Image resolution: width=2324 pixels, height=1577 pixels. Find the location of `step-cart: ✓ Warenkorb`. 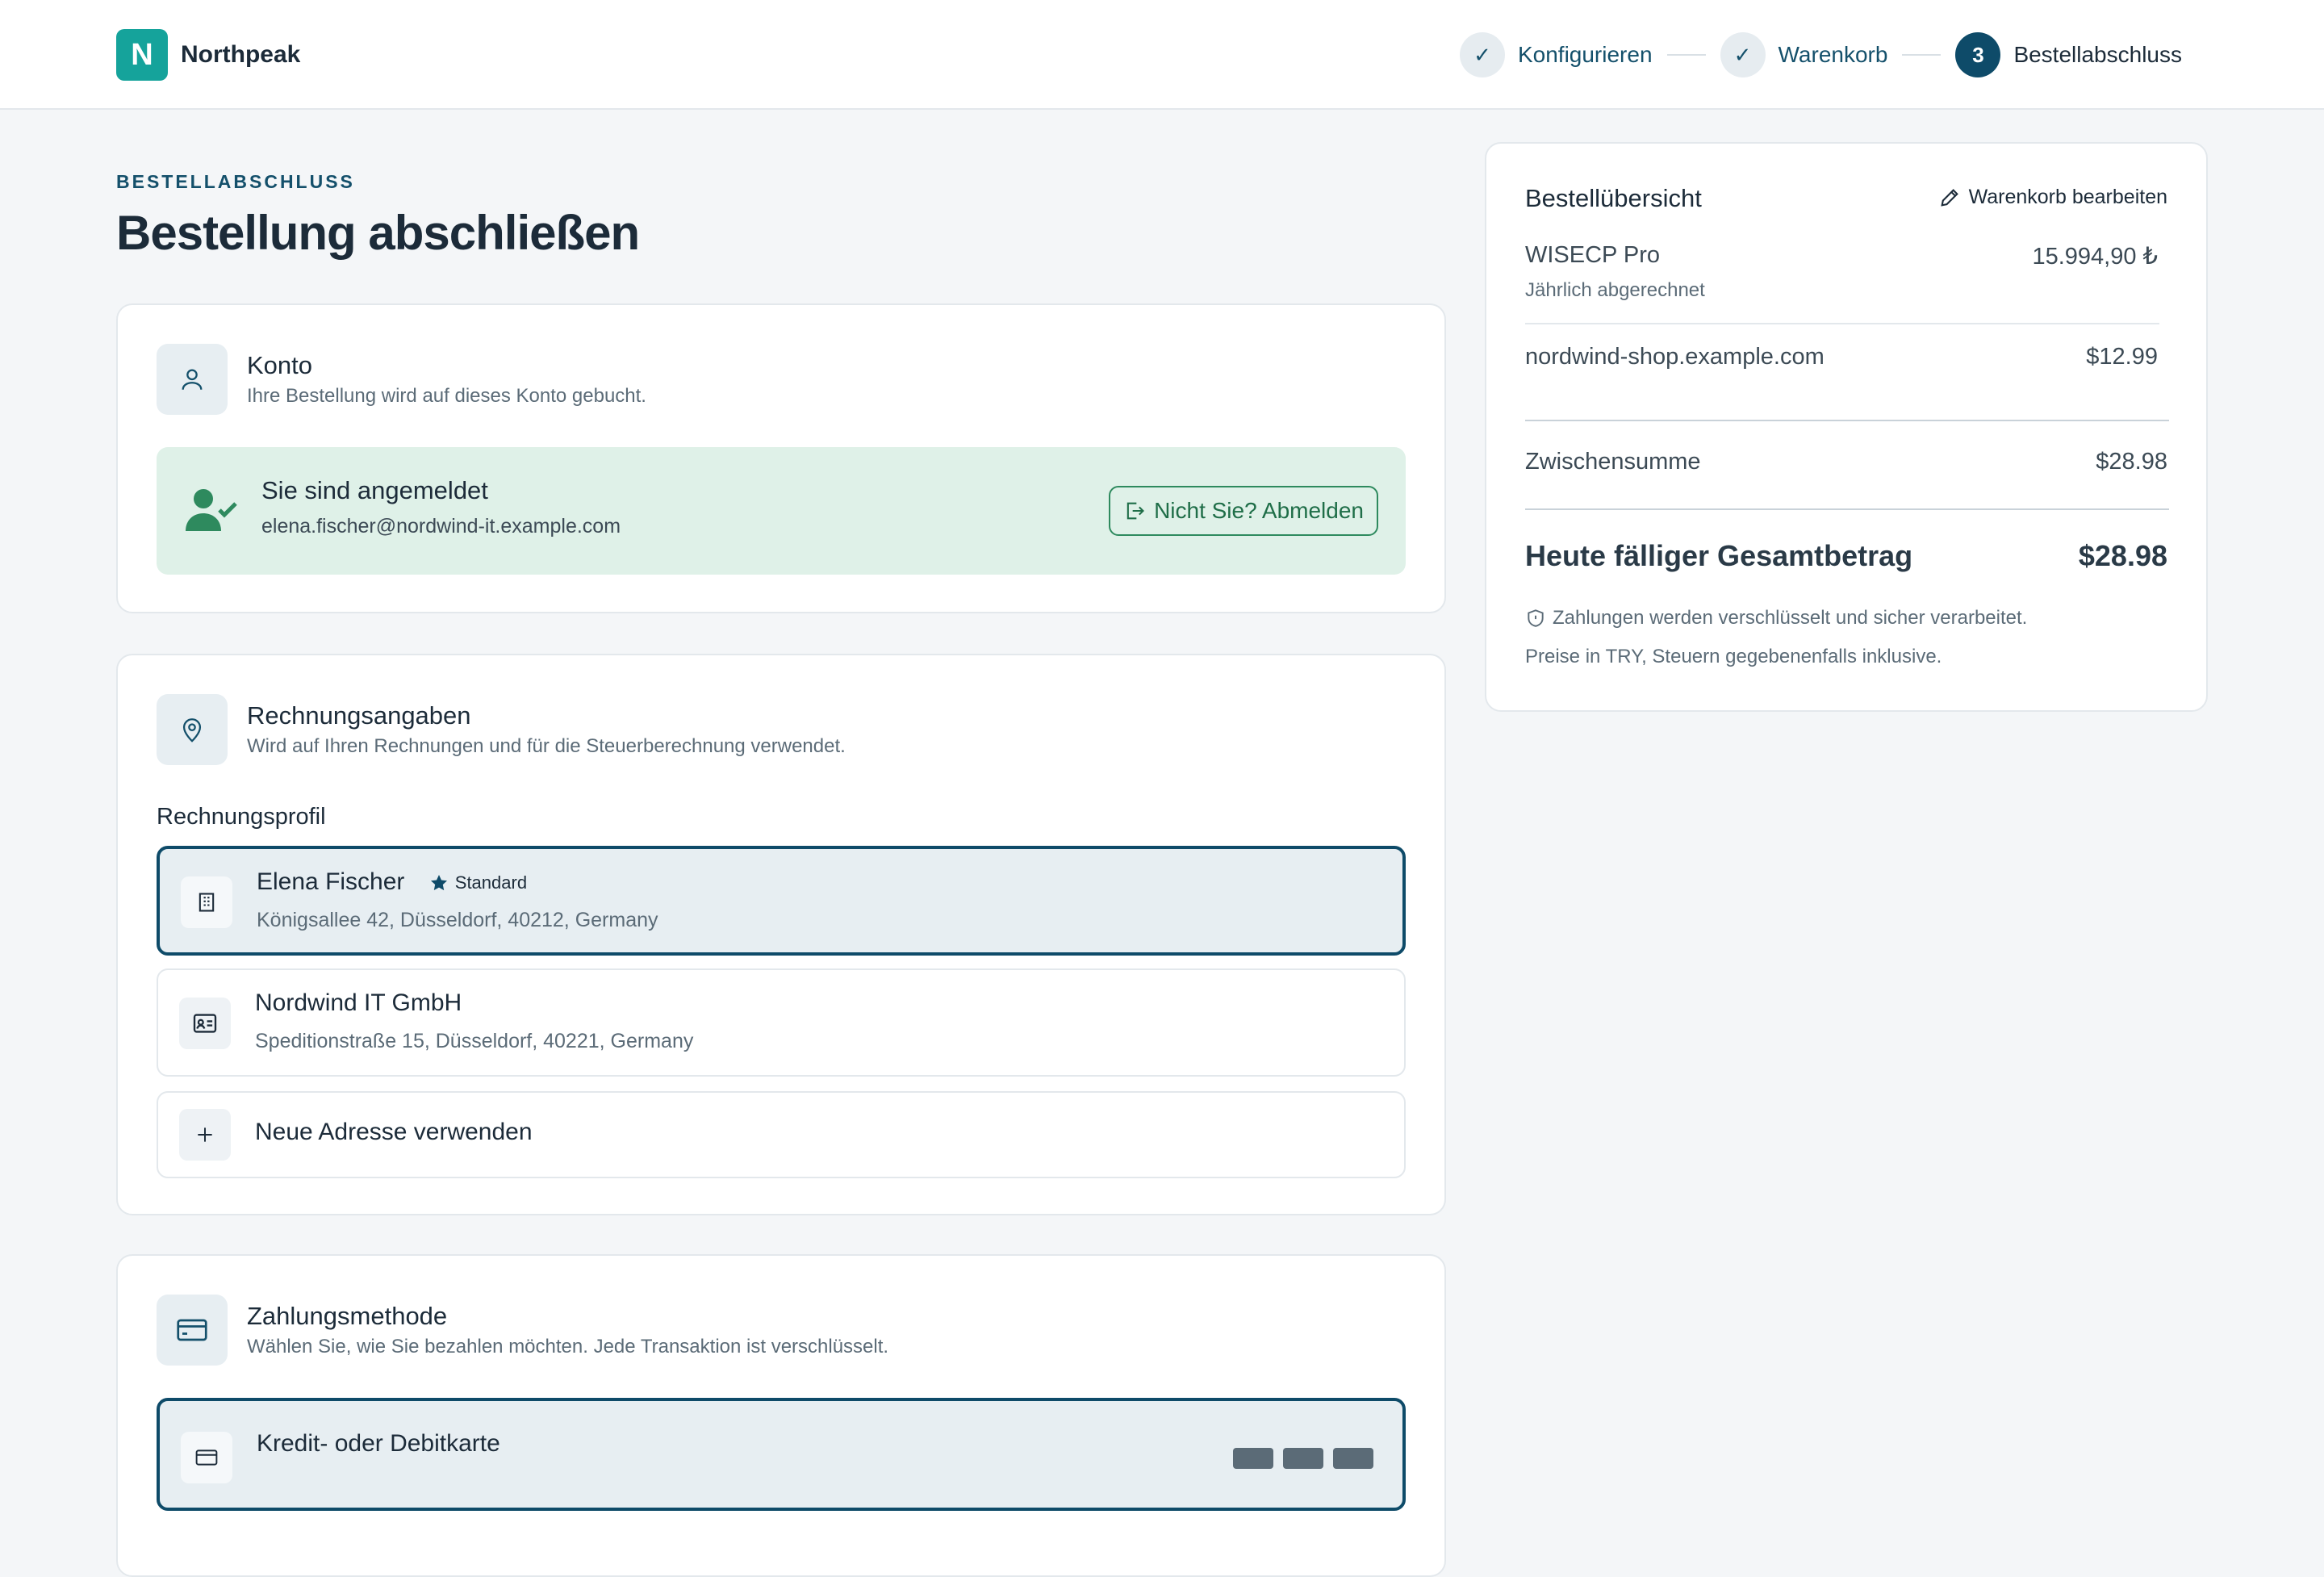

step-cart: ✓ Warenkorb is located at coordinates (1804, 55).